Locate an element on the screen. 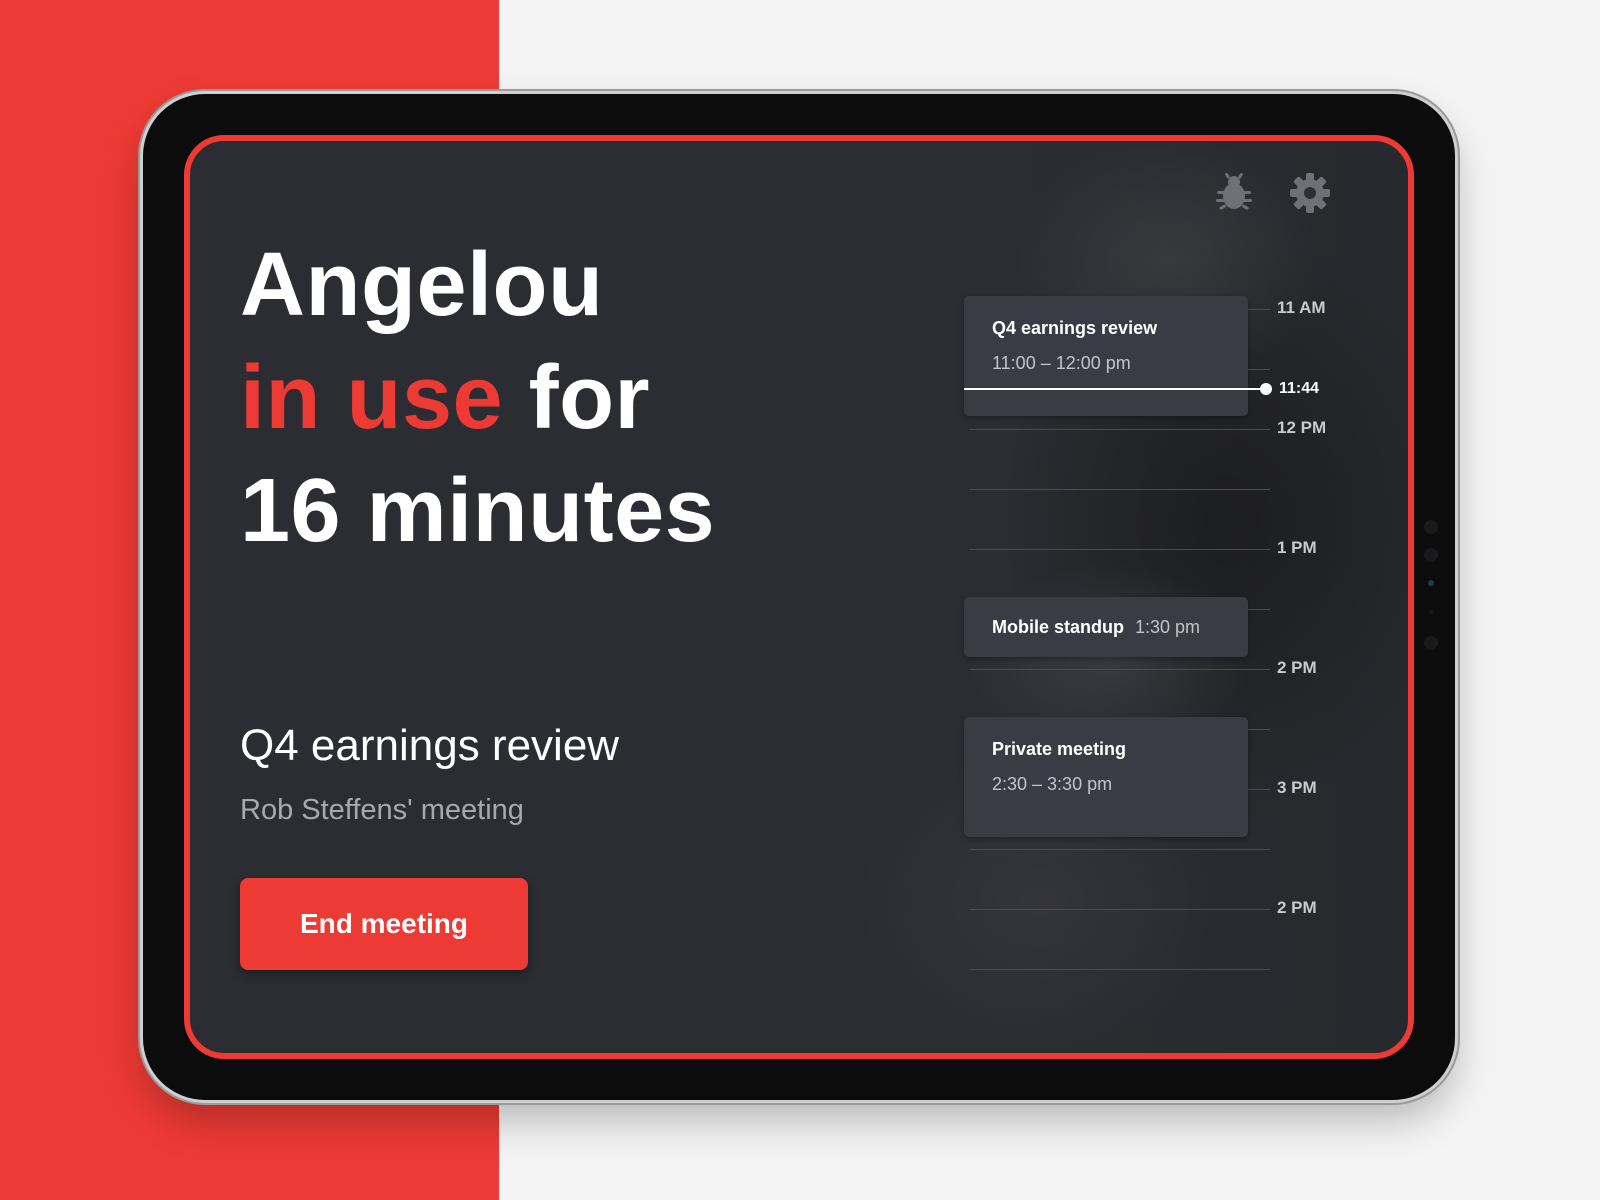 This screenshot has height=1200, width=1600. room-status-headline: Angelou in use for 16 minutes is located at coordinates (477, 398).